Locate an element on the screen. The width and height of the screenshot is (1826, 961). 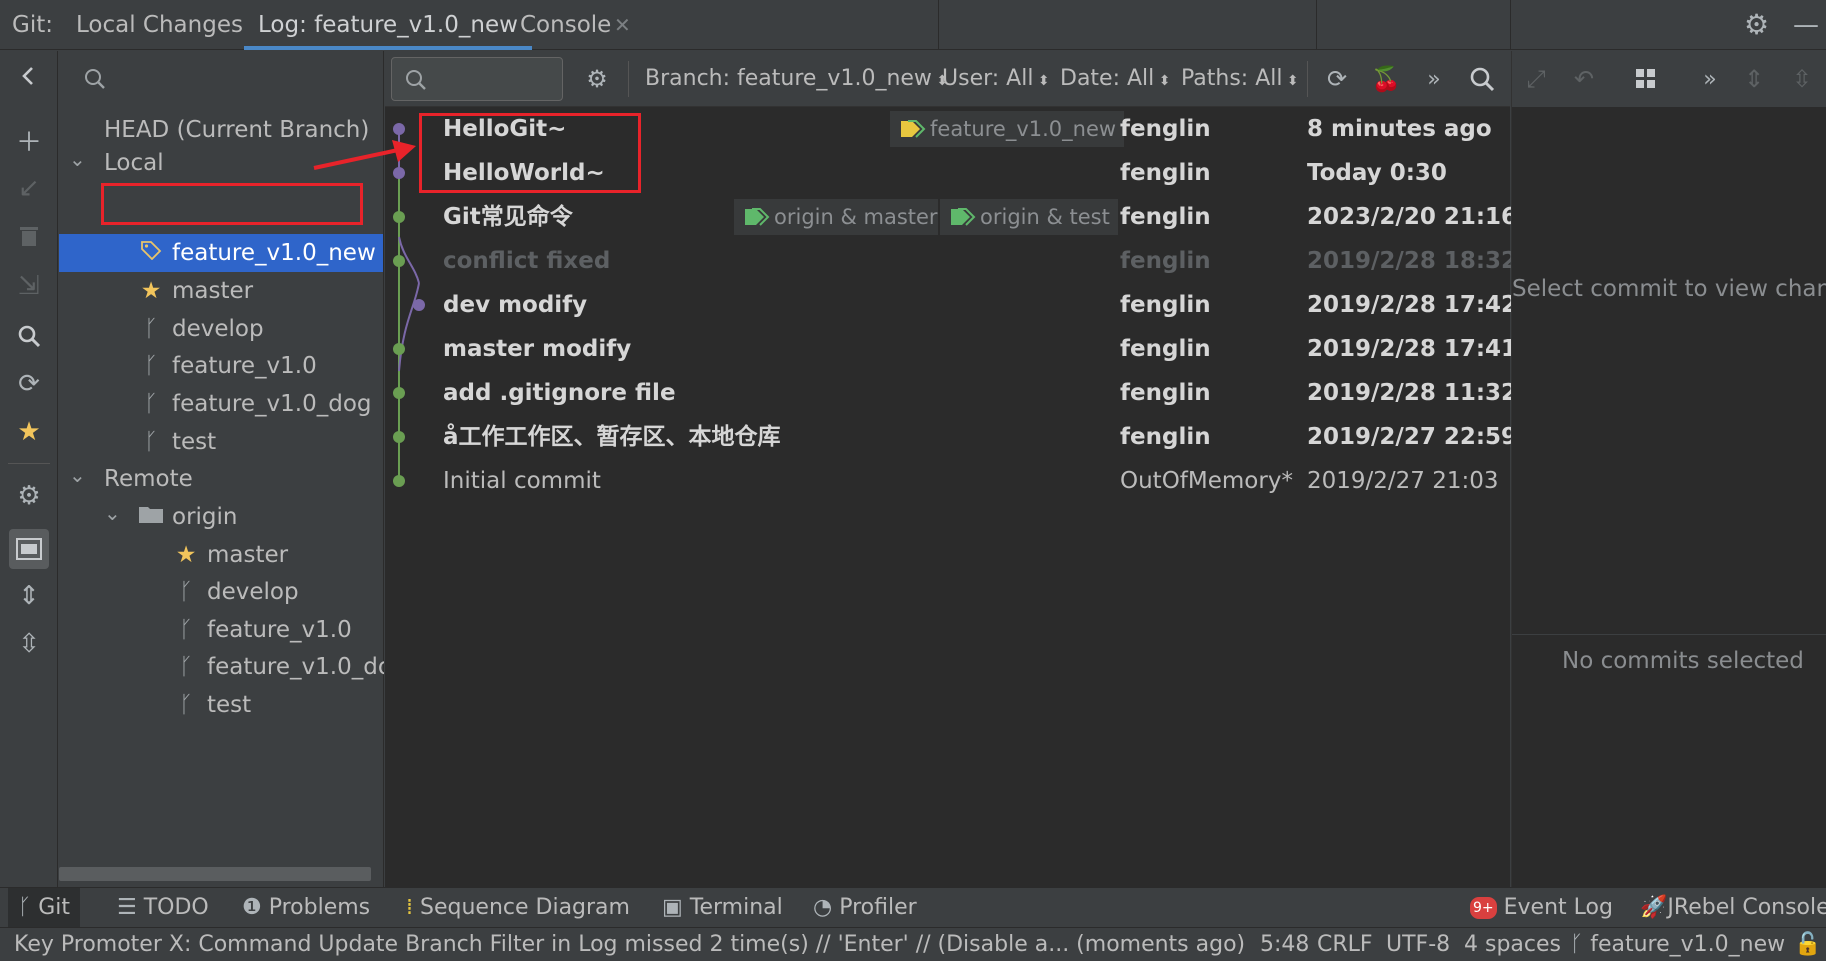
branch-item-remote-feature-v1-0-dog: ᚴ feature_v1.0_dog is located at coordinates (278, 667).